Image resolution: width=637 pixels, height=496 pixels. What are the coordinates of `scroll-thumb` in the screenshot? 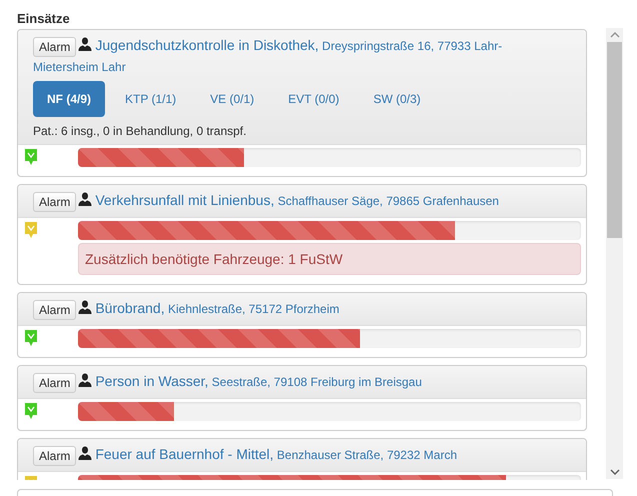 It's located at (614, 140).